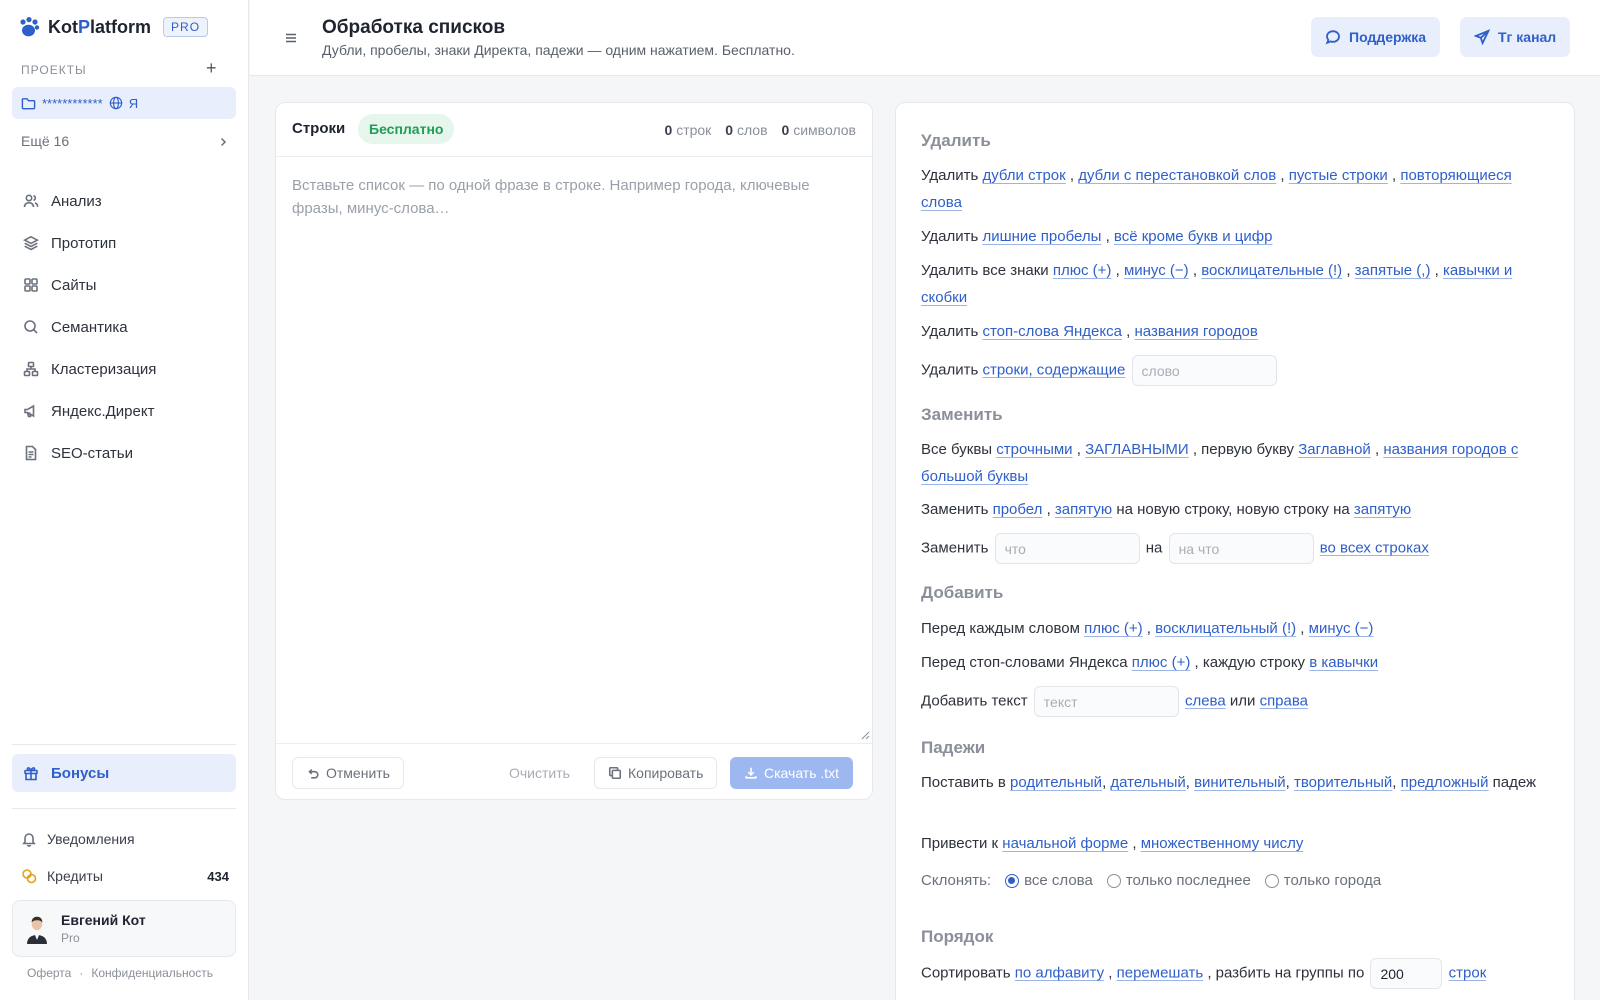 The width and height of the screenshot is (1600, 1000). Describe the element at coordinates (1343, 782) in the screenshot. I see `instrumental-link: творительный` at that location.